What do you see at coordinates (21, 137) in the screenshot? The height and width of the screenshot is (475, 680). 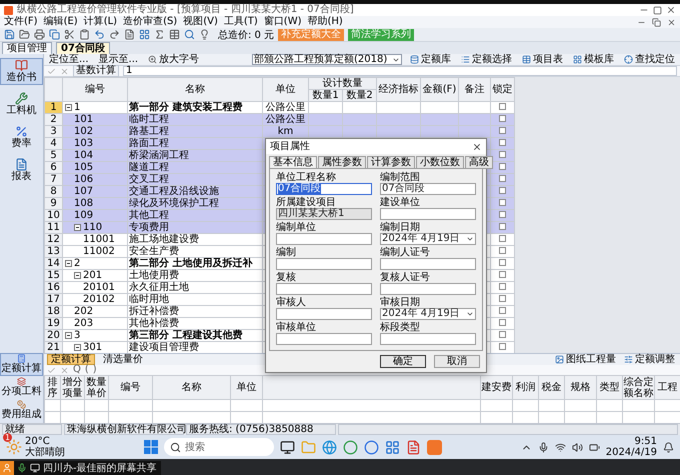 I see `sidebar-item: 费率` at bounding box center [21, 137].